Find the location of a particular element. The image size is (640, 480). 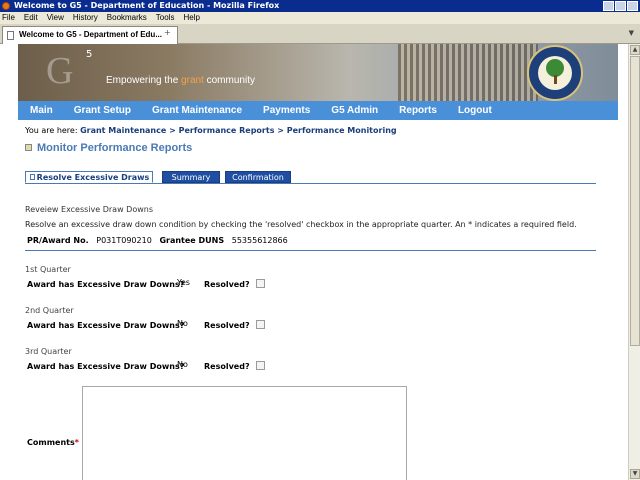

breadcrumb-grant-maintenance: Grant Maintenance is located at coordinates (123, 130).